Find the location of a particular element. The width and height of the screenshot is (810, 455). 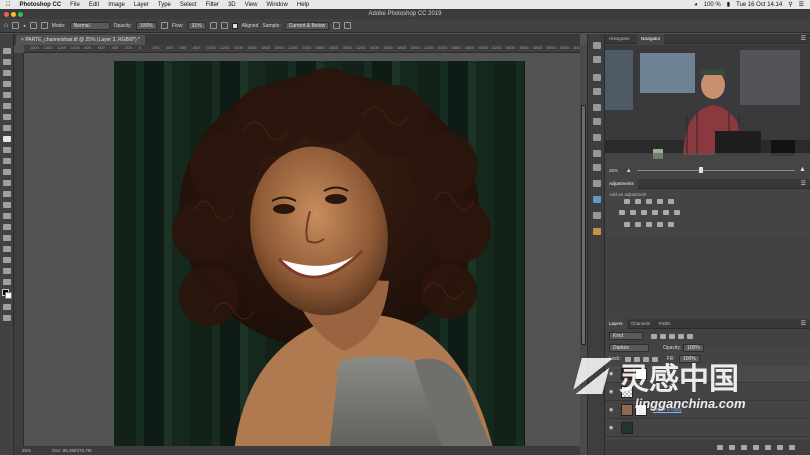

menu-window: Window is located at coordinates (277, 5).